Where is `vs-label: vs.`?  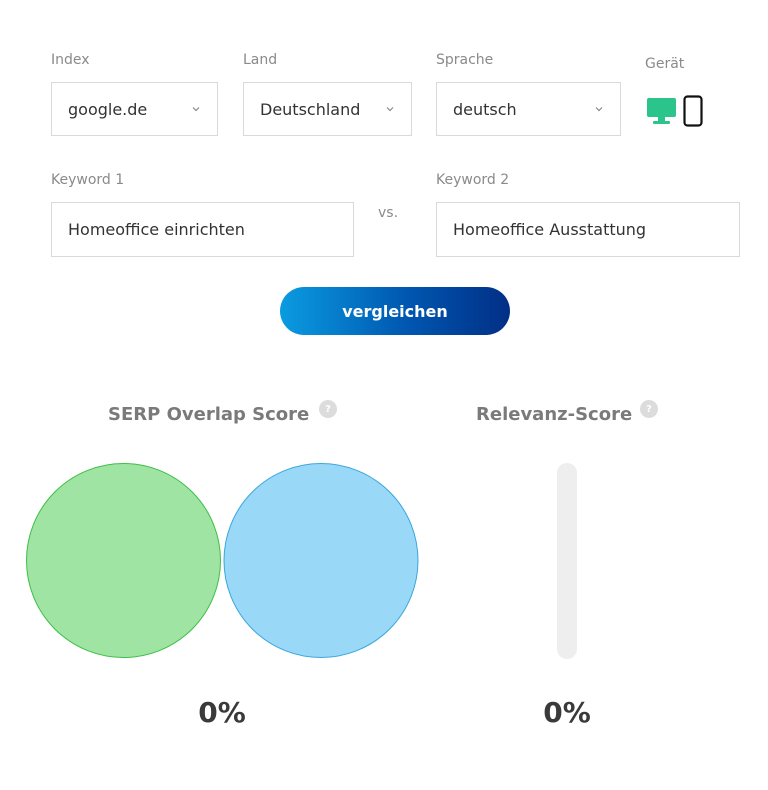
vs-label: vs. is located at coordinates (388, 213).